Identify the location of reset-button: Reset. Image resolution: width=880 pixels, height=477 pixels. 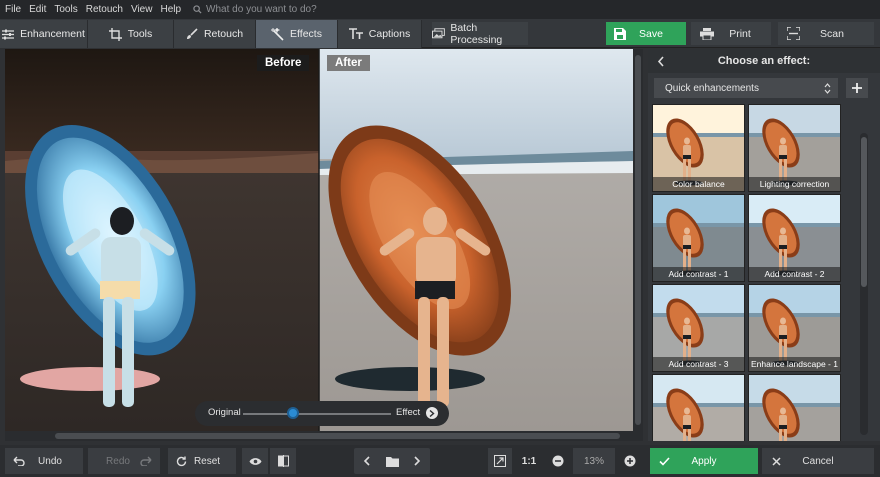
(202, 461).